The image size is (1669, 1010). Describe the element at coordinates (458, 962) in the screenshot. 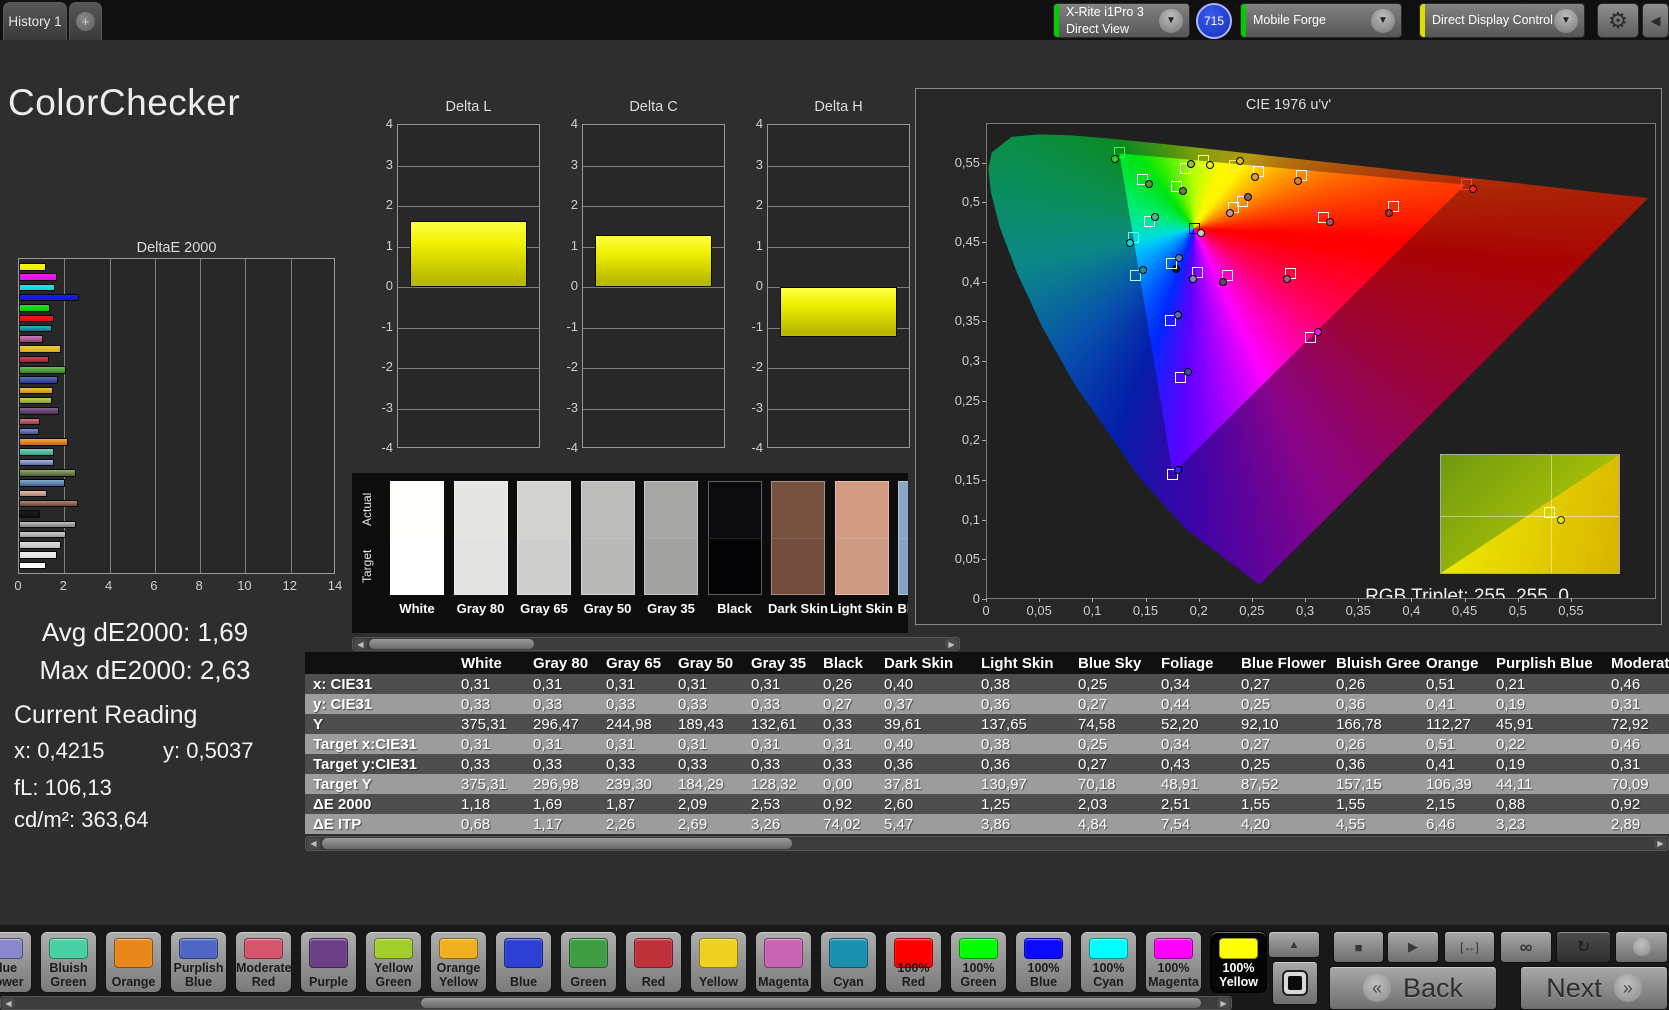

I see `patch-button-orange-yellow: Orange Yellow` at that location.